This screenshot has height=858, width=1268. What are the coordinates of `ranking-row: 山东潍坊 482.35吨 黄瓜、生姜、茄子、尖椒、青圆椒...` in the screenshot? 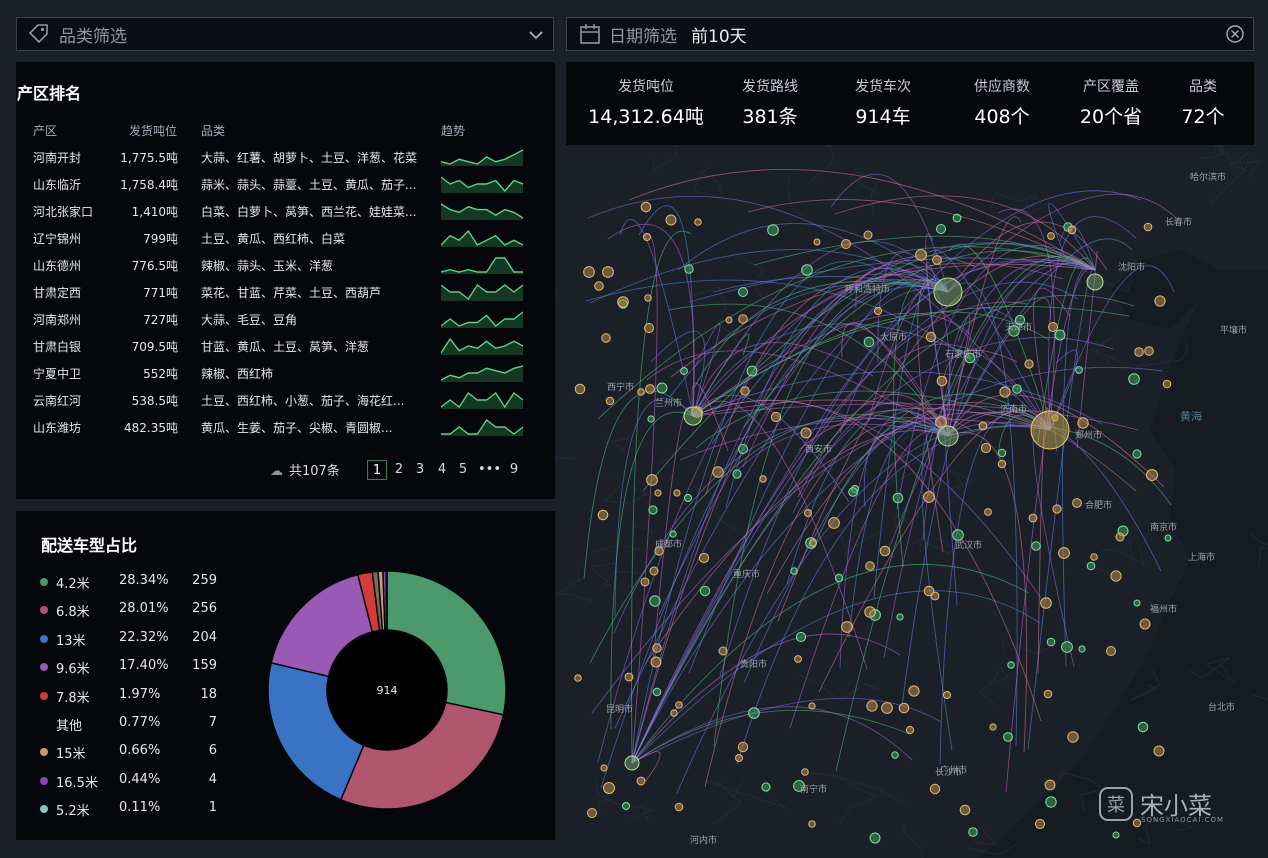 It's located at (285, 426).